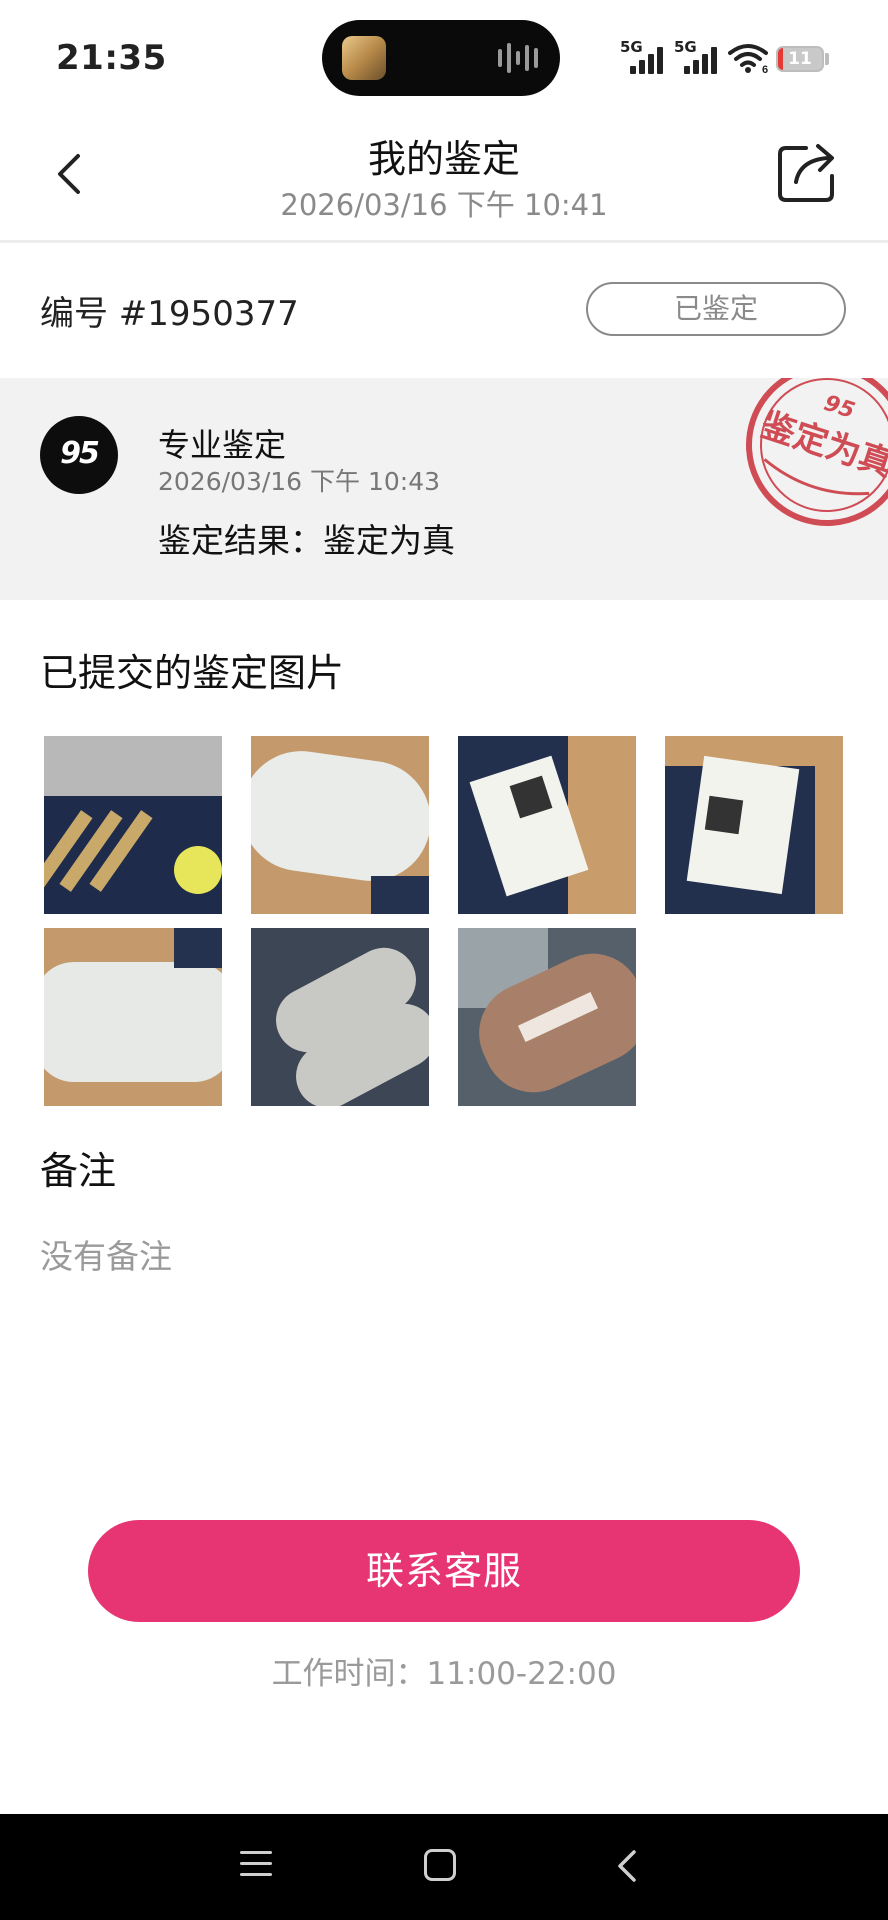  What do you see at coordinates (627, 1866) in the screenshot?
I see `back-triangle-icon` at bounding box center [627, 1866].